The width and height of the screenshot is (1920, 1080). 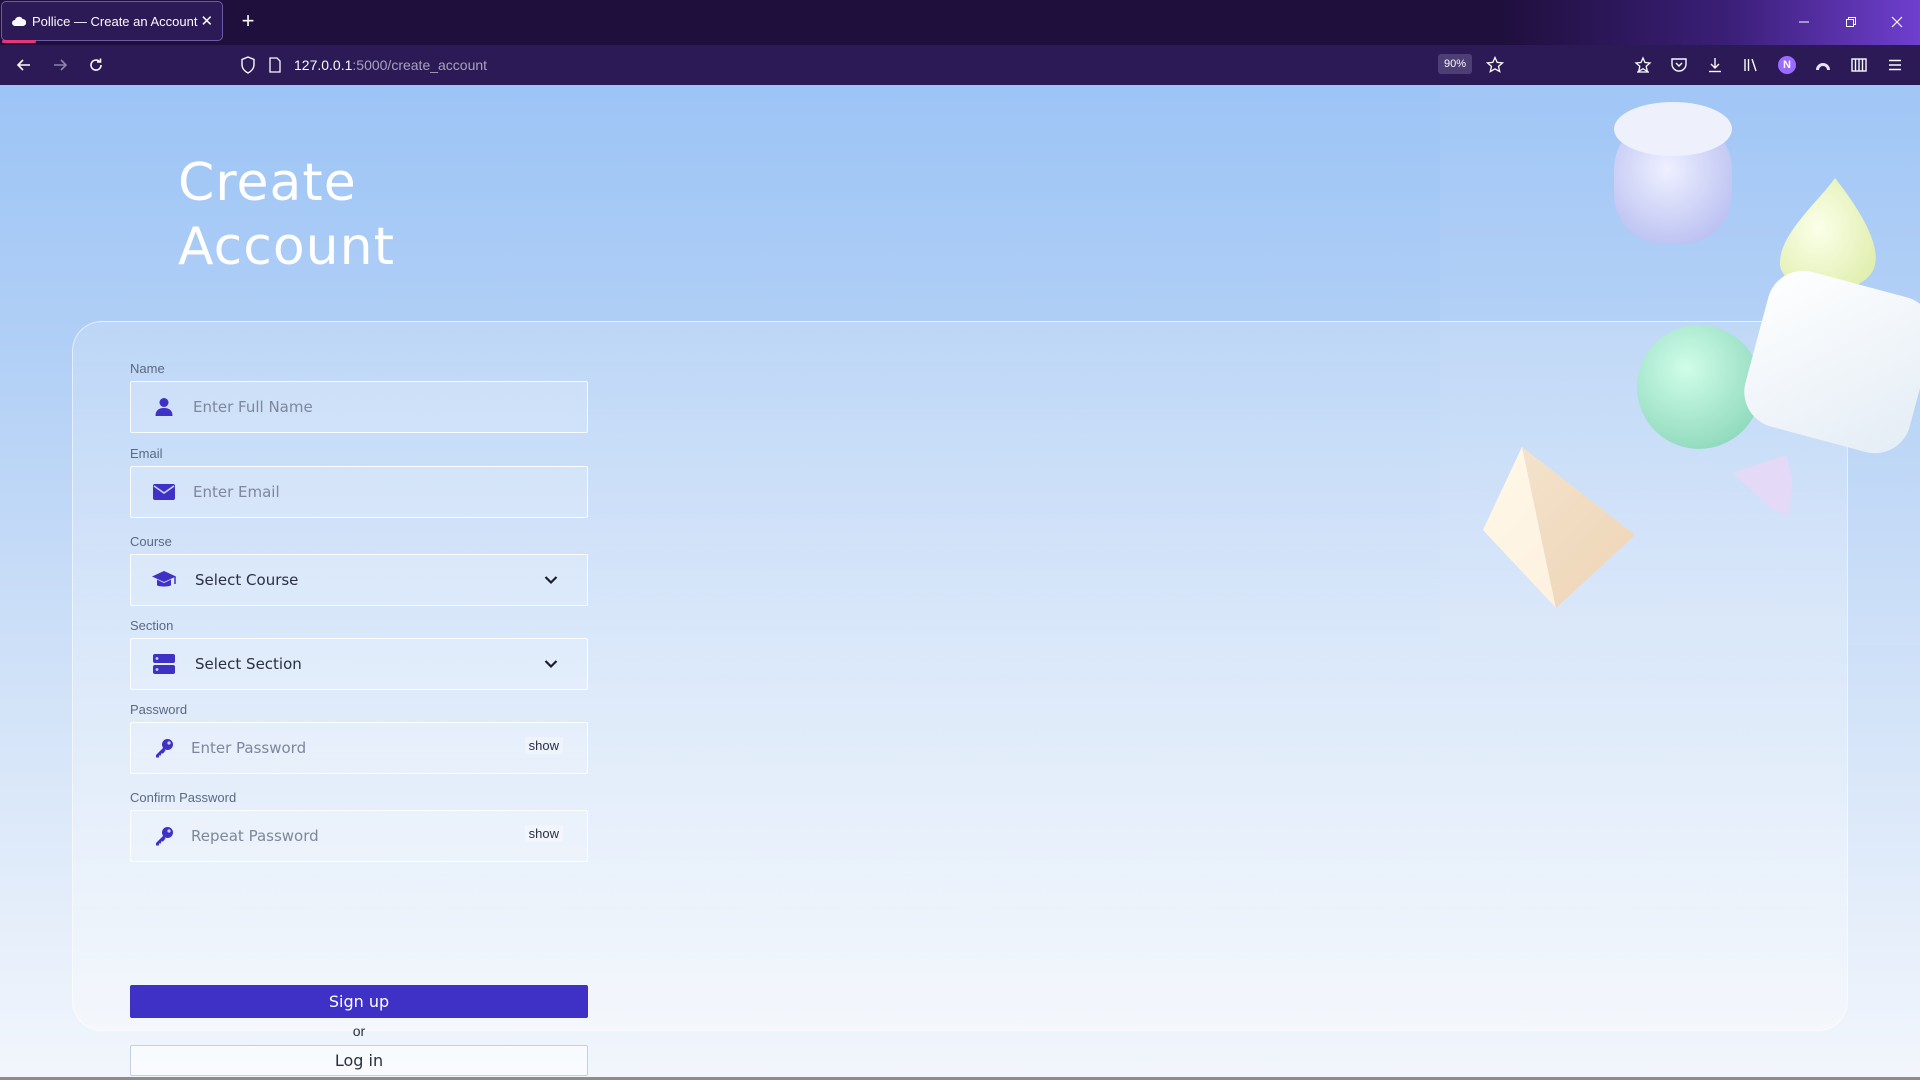 I want to click on profile-initial: N, so click(x=1787, y=65).